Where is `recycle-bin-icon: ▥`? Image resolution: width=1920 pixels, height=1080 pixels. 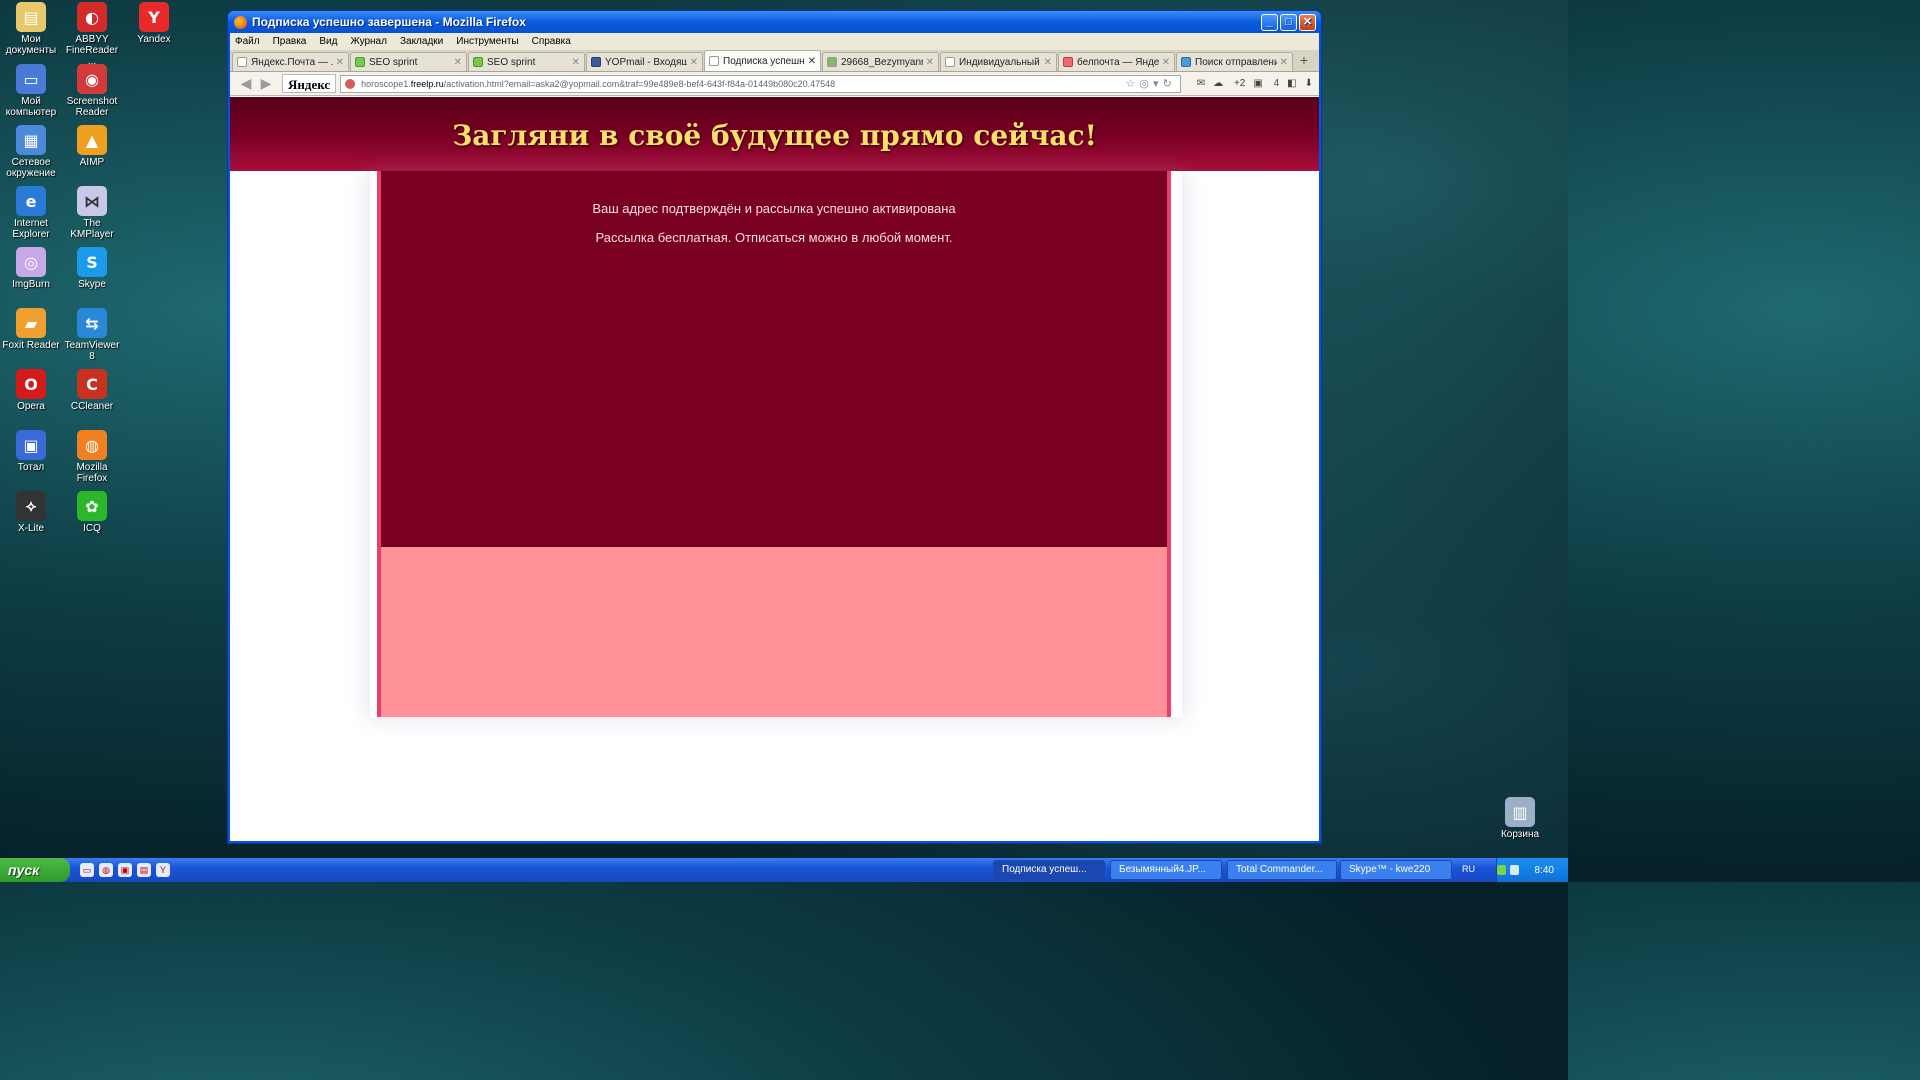 recycle-bin-icon: ▥ is located at coordinates (1520, 812).